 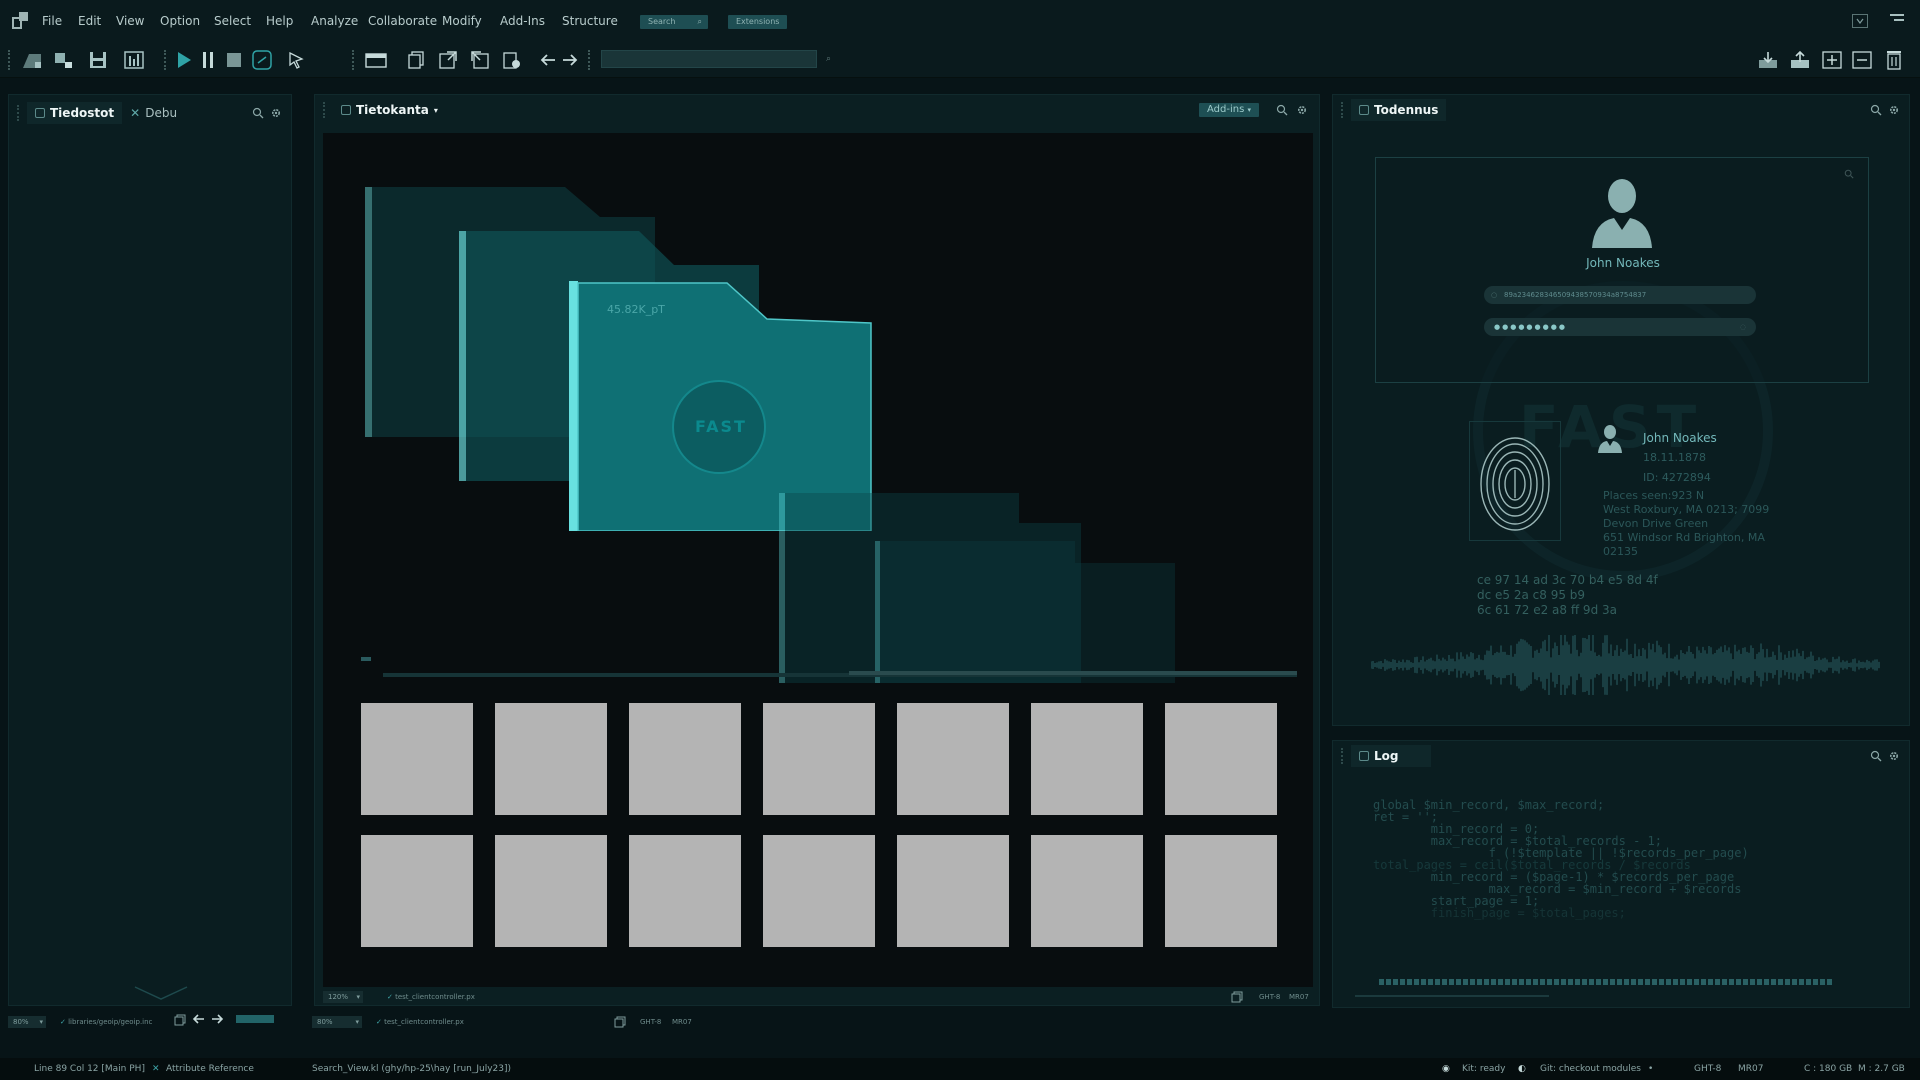 I want to click on scrollbar-thumb, so click(x=1073, y=673).